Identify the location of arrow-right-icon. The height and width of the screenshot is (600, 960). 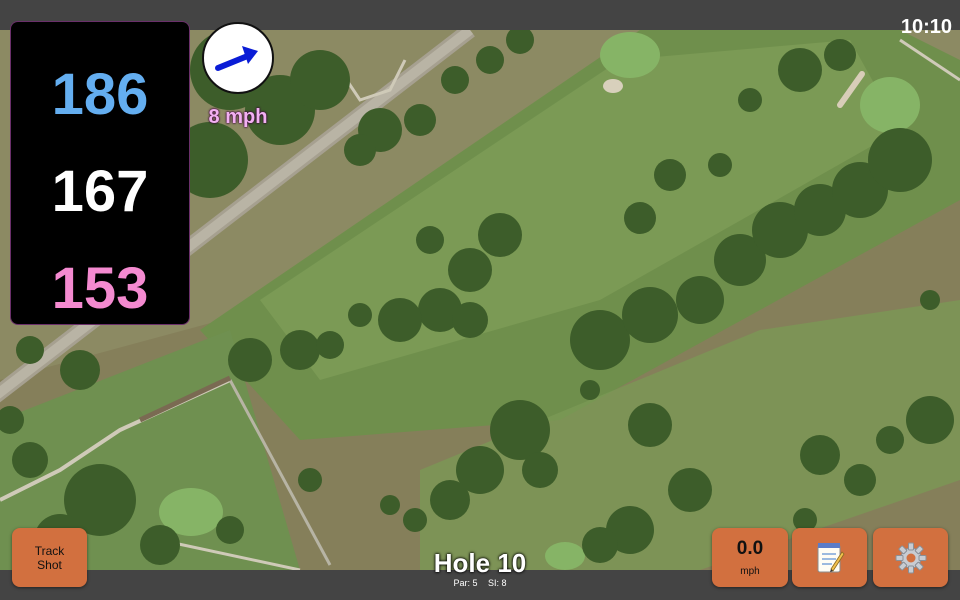
(236, 58).